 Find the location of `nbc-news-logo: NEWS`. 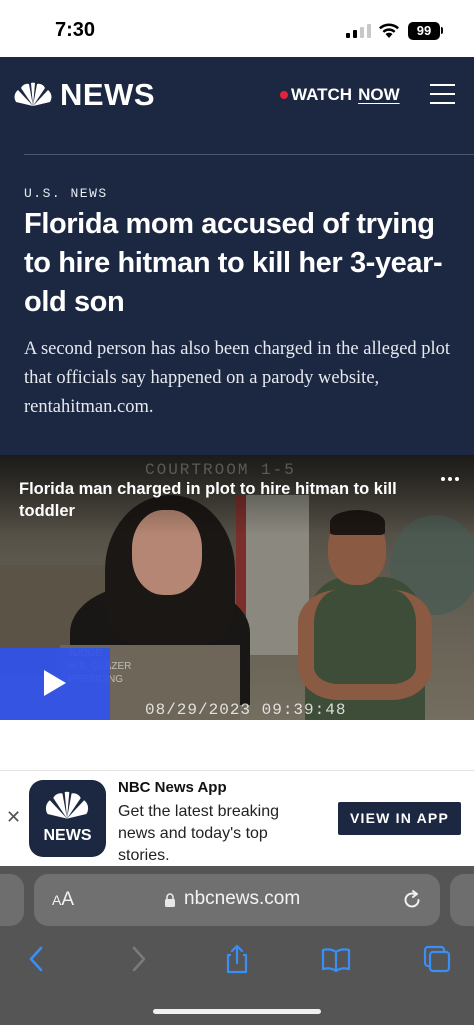

nbc-news-logo: NEWS is located at coordinates (83, 94).